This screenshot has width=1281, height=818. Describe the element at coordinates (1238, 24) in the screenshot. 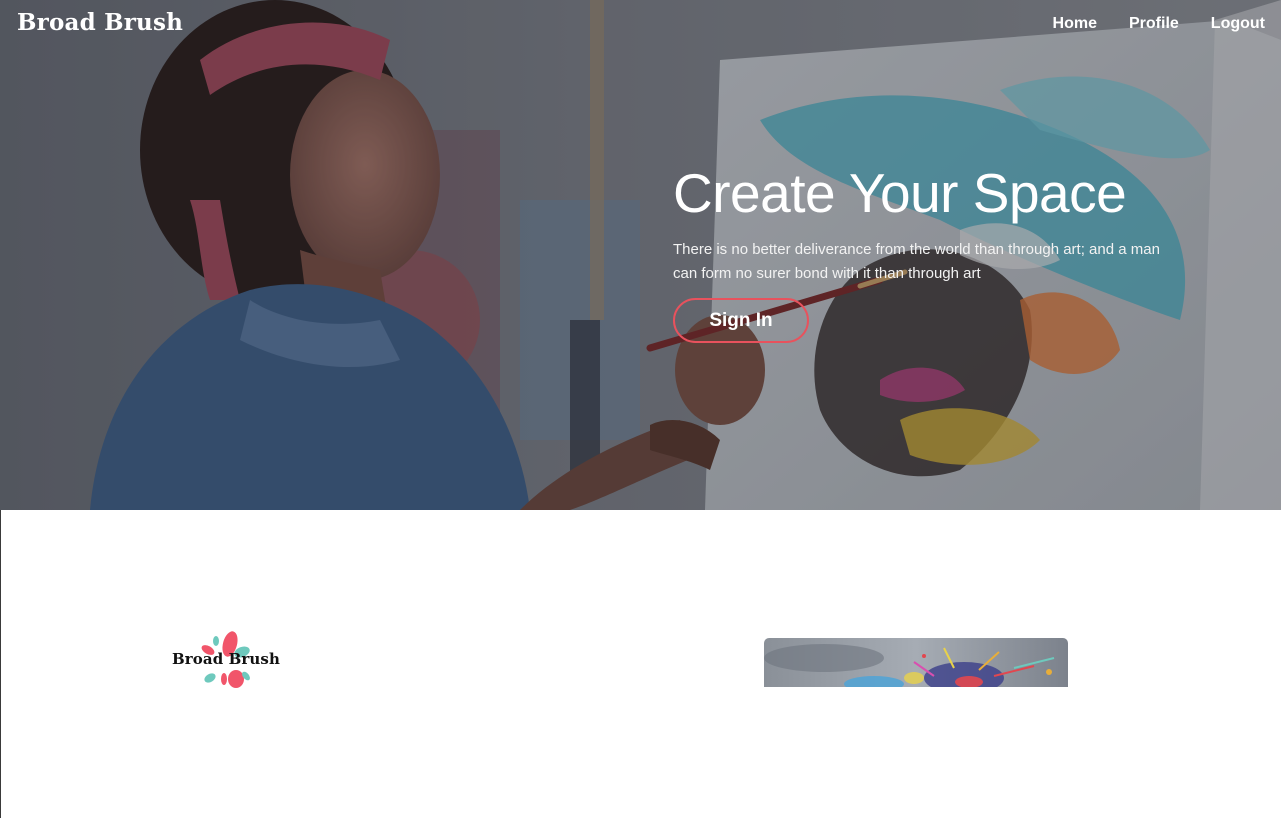

I see `nav-logout-link: Logout` at that location.